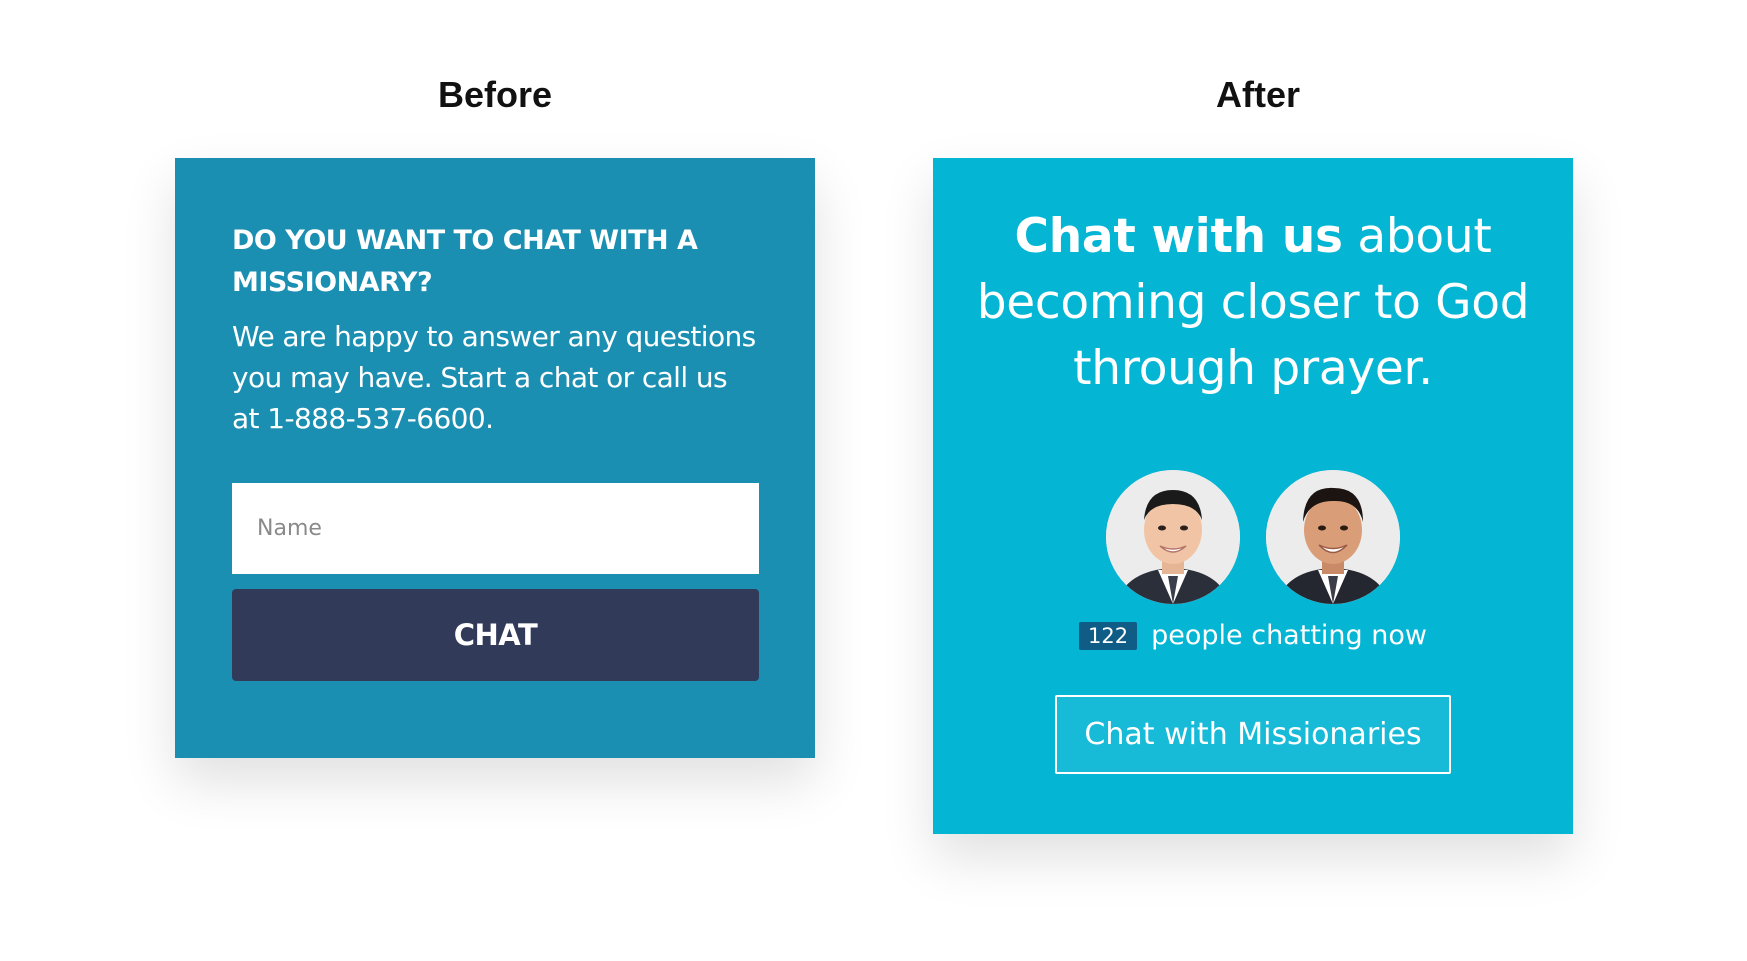  Describe the element at coordinates (465, 261) in the screenshot. I see `before-heading: DO YOU WANT TO CHAT WITH A MISSIONARY?` at that location.